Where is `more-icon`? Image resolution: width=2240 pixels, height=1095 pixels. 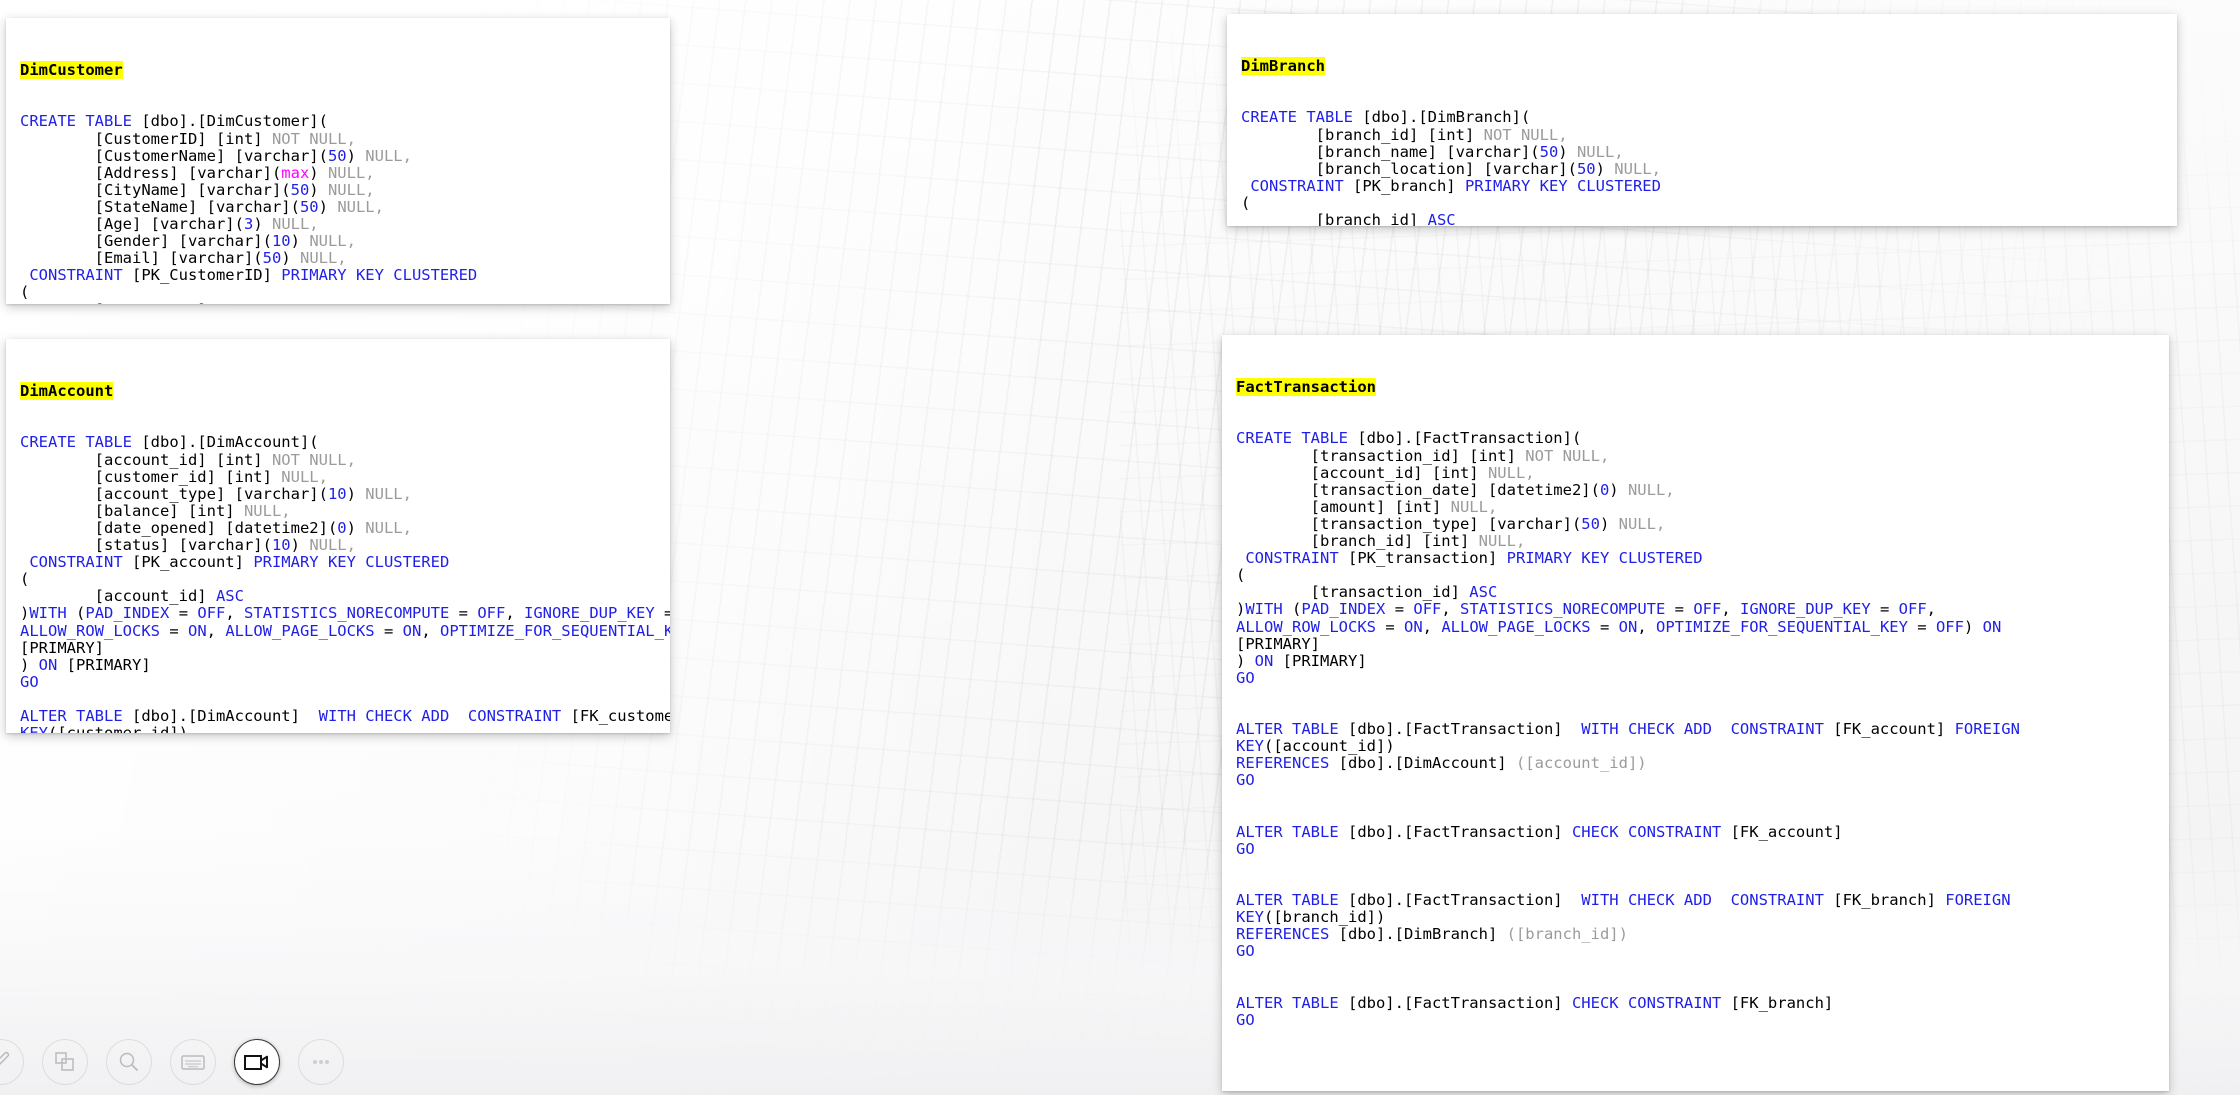
more-icon is located at coordinates (321, 1062).